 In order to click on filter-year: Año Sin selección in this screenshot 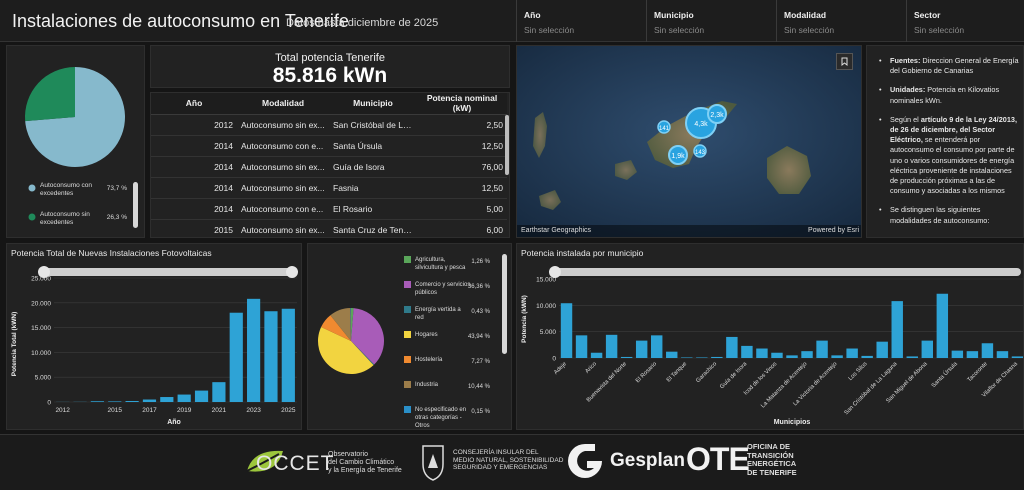, I will do `click(581, 21)`.